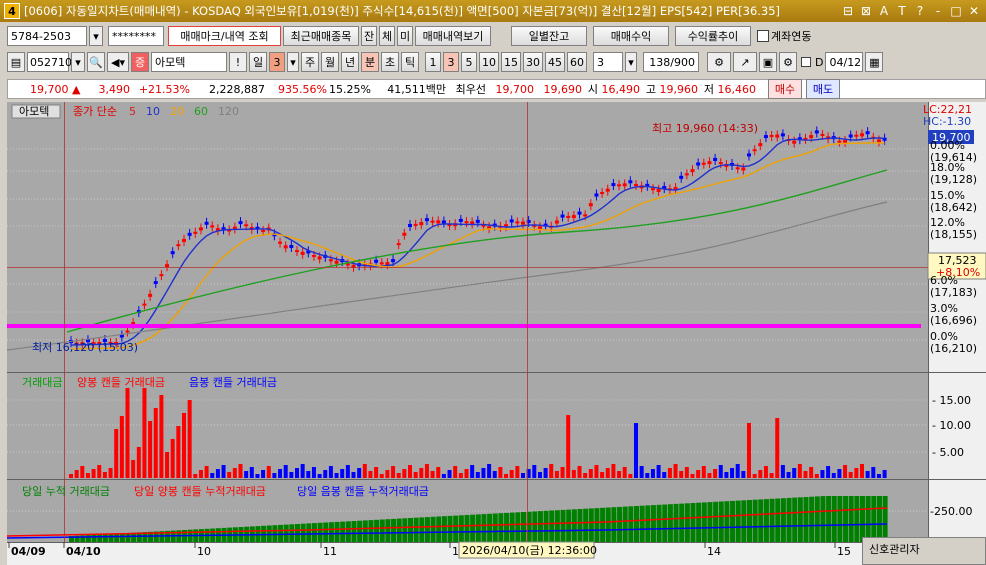 This screenshot has width=986, height=565. I want to click on cursor-time: 2026/04/10(금) 12:36:00, so click(529, 550).